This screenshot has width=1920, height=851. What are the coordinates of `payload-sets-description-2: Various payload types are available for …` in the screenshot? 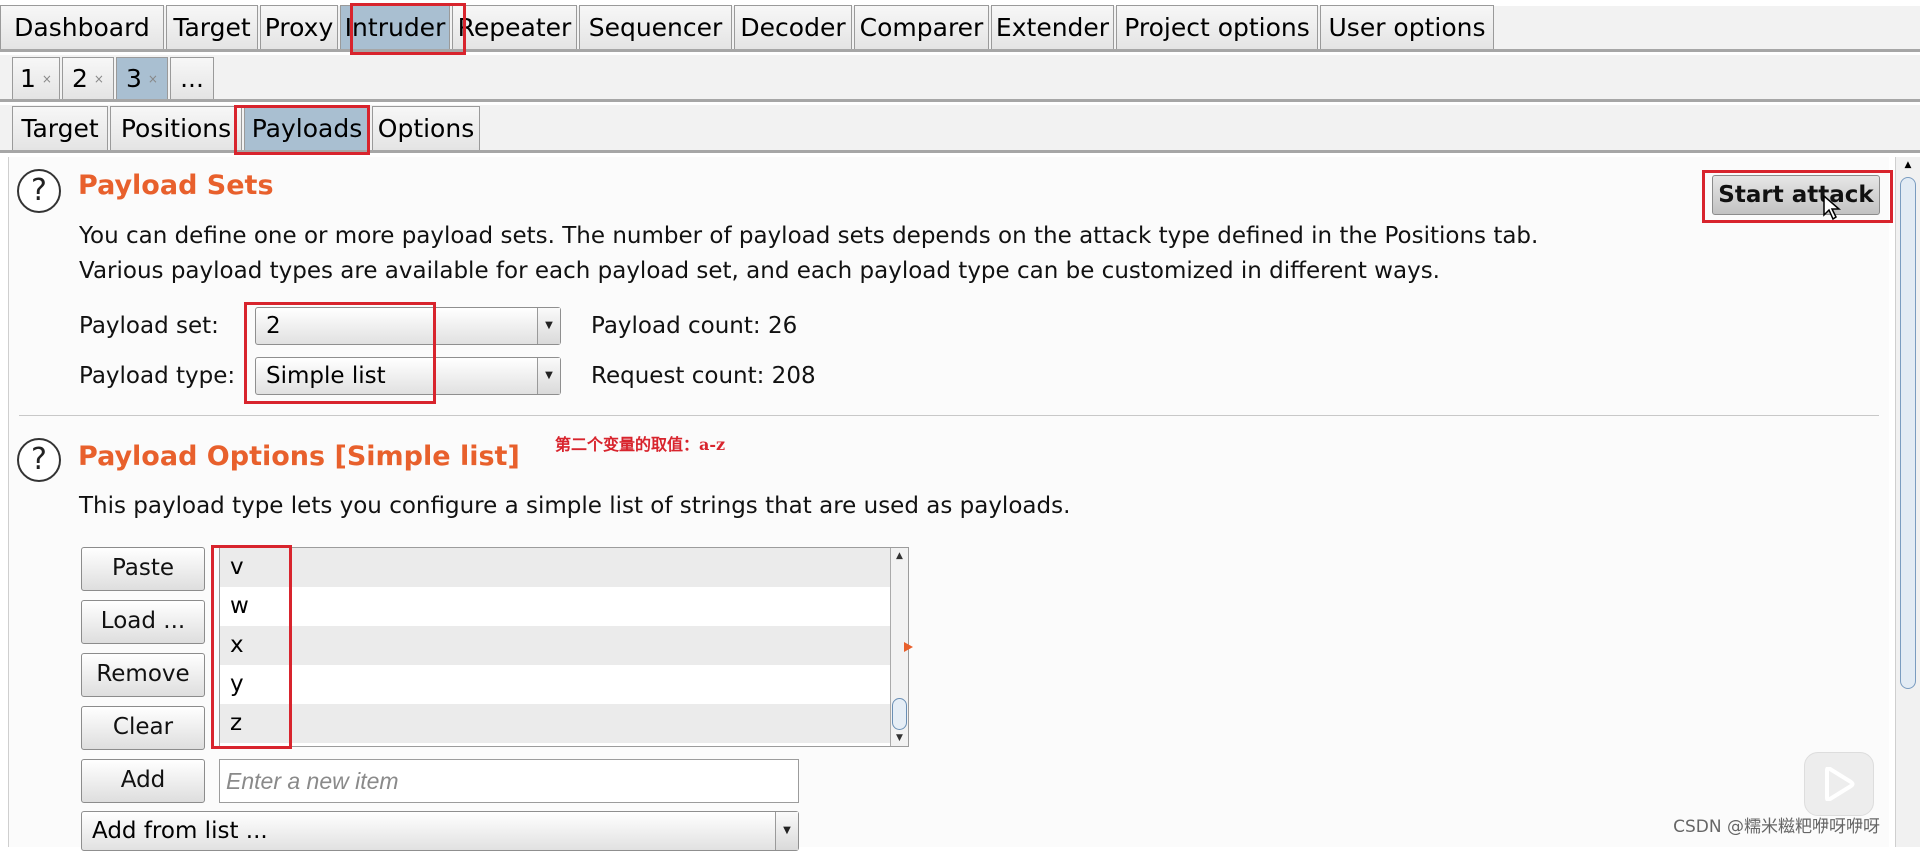 It's located at (759, 271).